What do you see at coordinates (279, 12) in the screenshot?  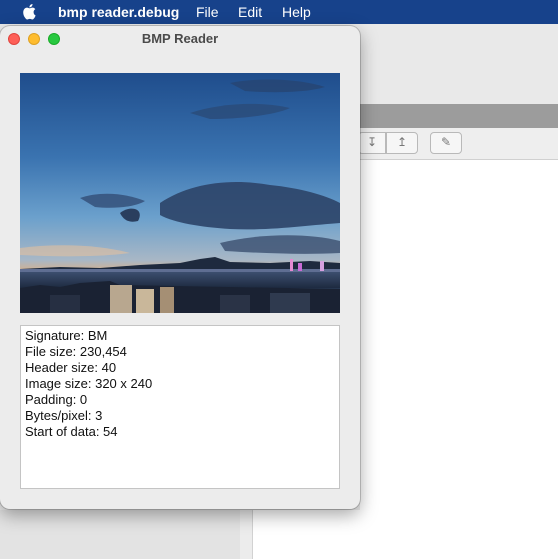 I see `menu-bar: bmp reader.debug File Edit Help` at bounding box center [279, 12].